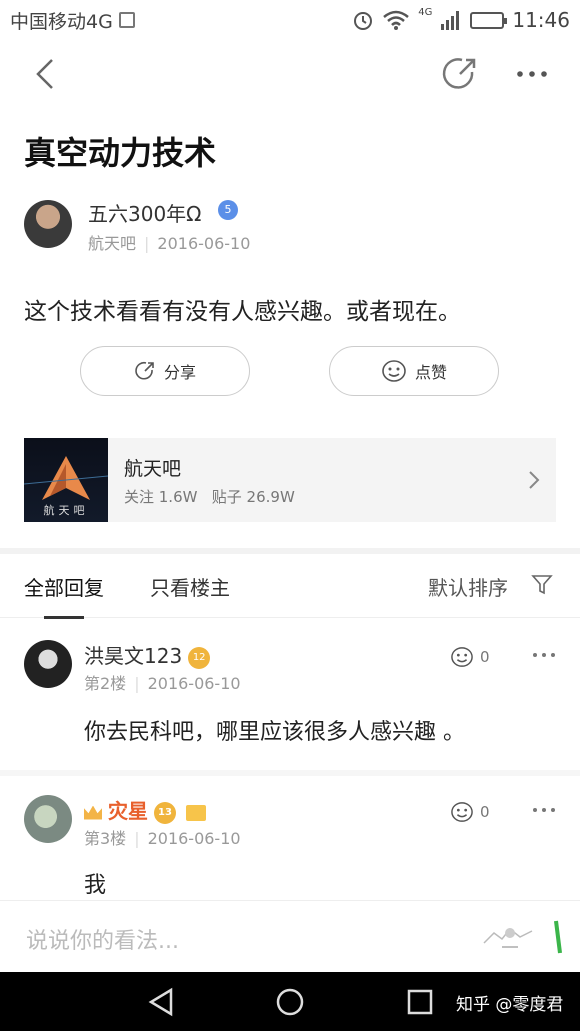  What do you see at coordinates (179, 372) in the screenshot?
I see `share-label: 分享` at bounding box center [179, 372].